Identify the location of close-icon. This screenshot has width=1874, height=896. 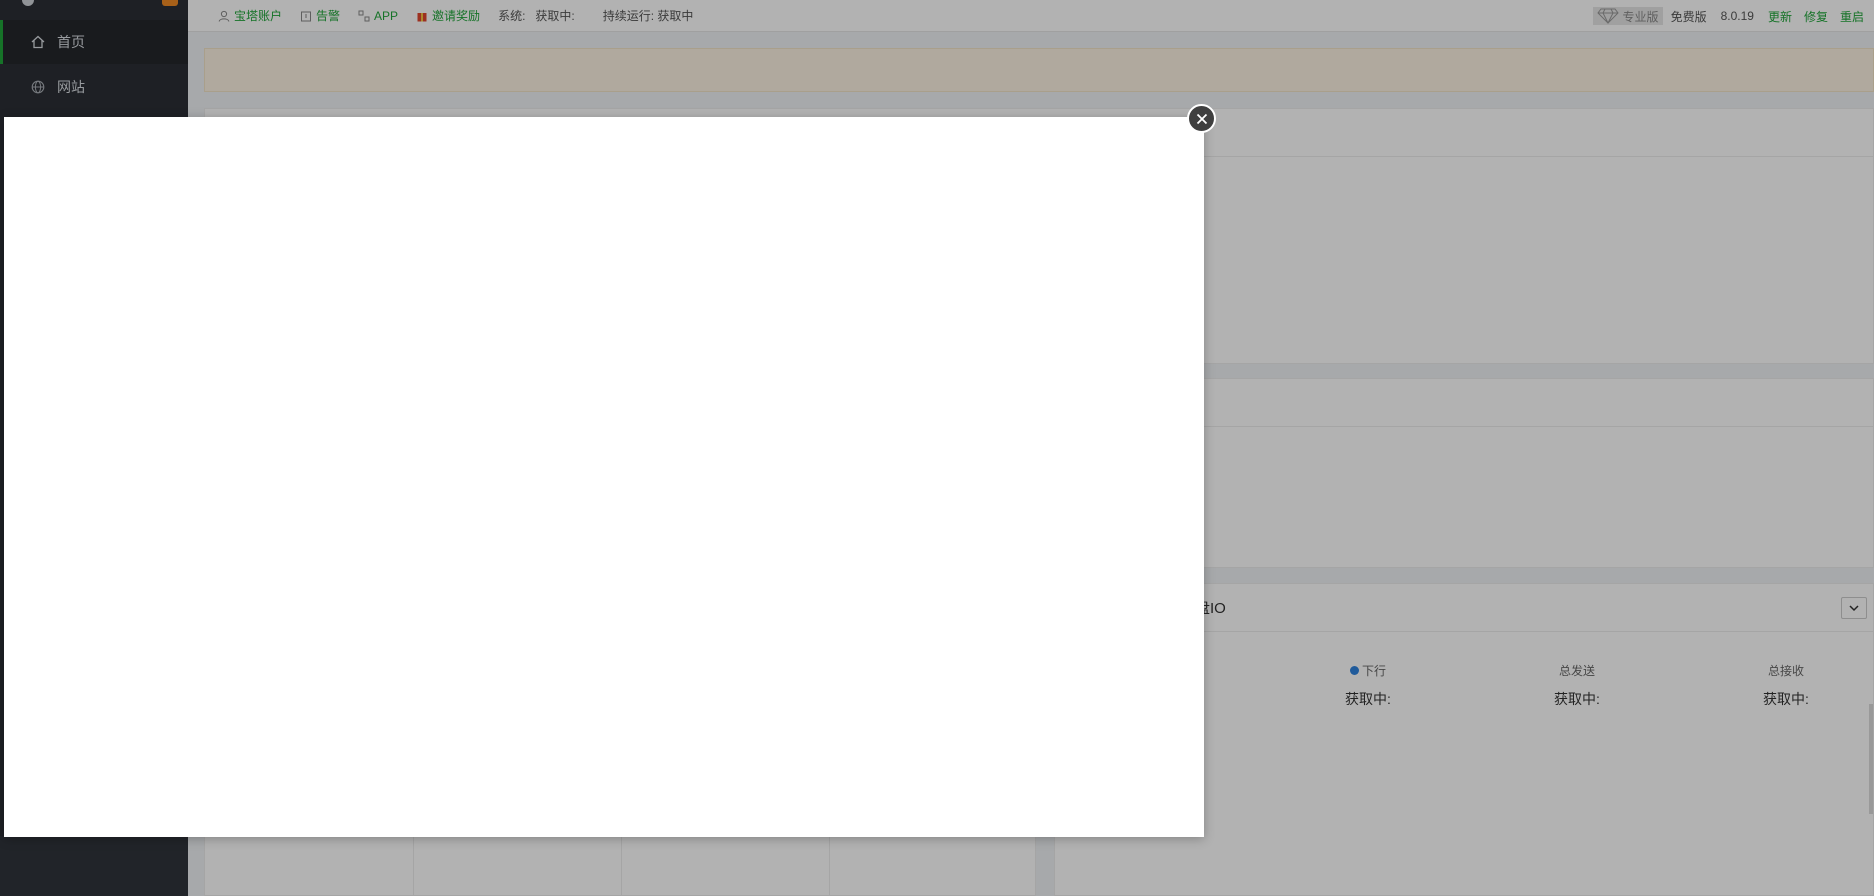
(1201, 118).